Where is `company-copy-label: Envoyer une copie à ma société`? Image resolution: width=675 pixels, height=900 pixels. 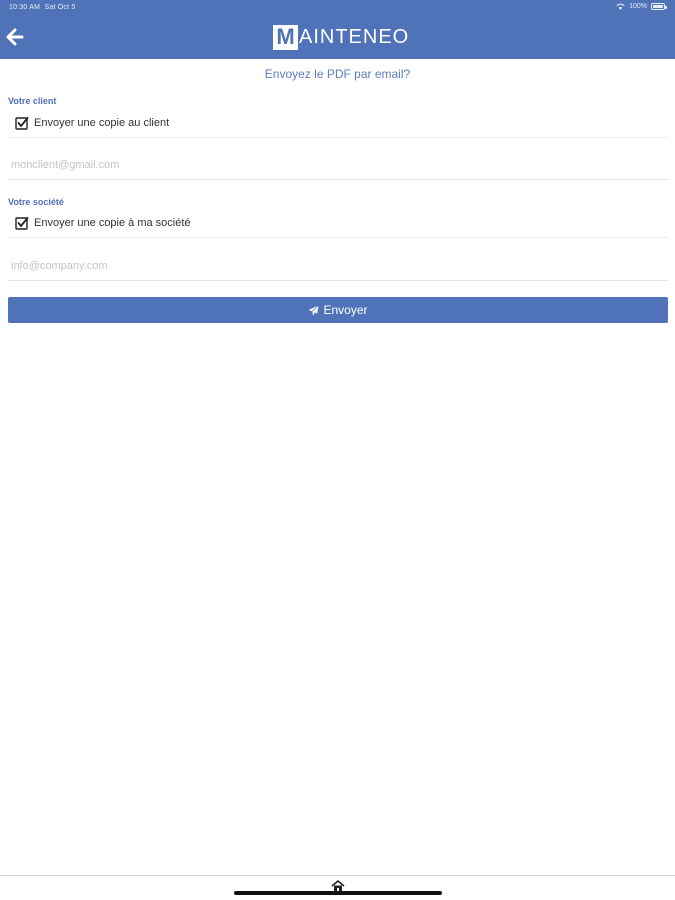
company-copy-label: Envoyer une copie à ma société is located at coordinates (112, 222).